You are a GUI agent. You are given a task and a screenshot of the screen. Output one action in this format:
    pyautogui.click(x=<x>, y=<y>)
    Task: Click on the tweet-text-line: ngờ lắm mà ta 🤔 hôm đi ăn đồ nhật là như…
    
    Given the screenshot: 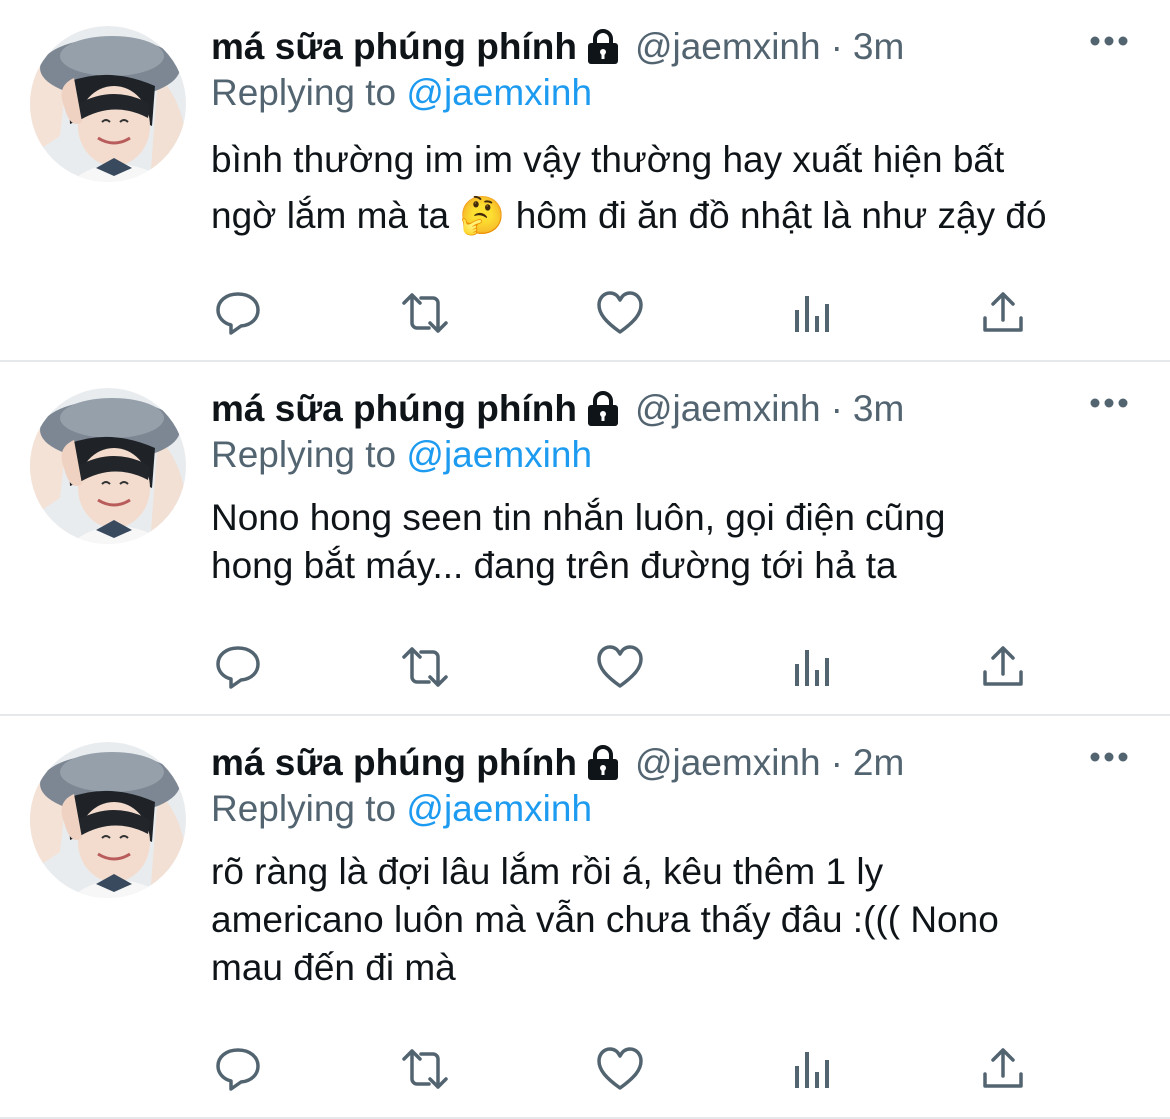 What is the action you would take?
    pyautogui.click(x=629, y=215)
    